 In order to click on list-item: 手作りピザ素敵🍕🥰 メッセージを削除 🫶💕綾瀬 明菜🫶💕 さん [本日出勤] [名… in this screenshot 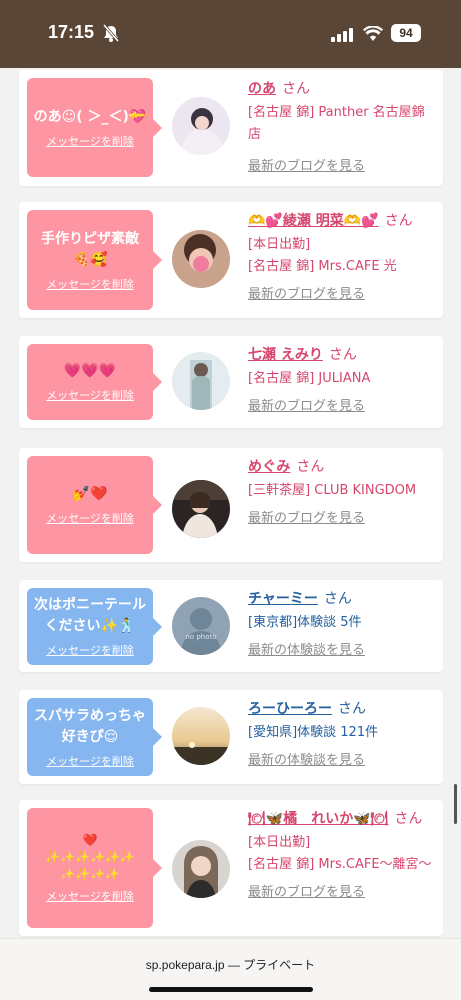, I will do `click(231, 260)`.